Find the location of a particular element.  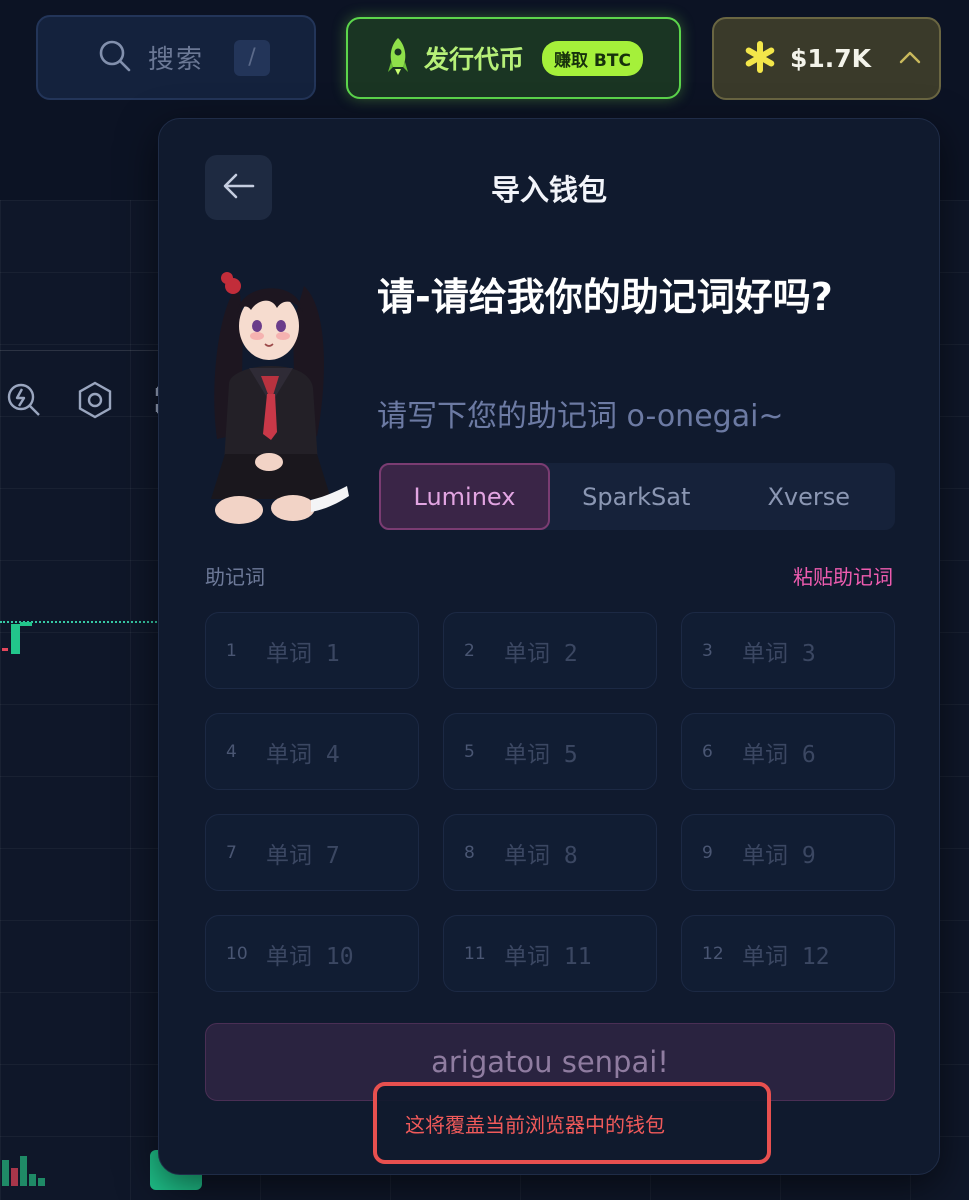

word-placeholder: 单词 3 is located at coordinates (779, 653).